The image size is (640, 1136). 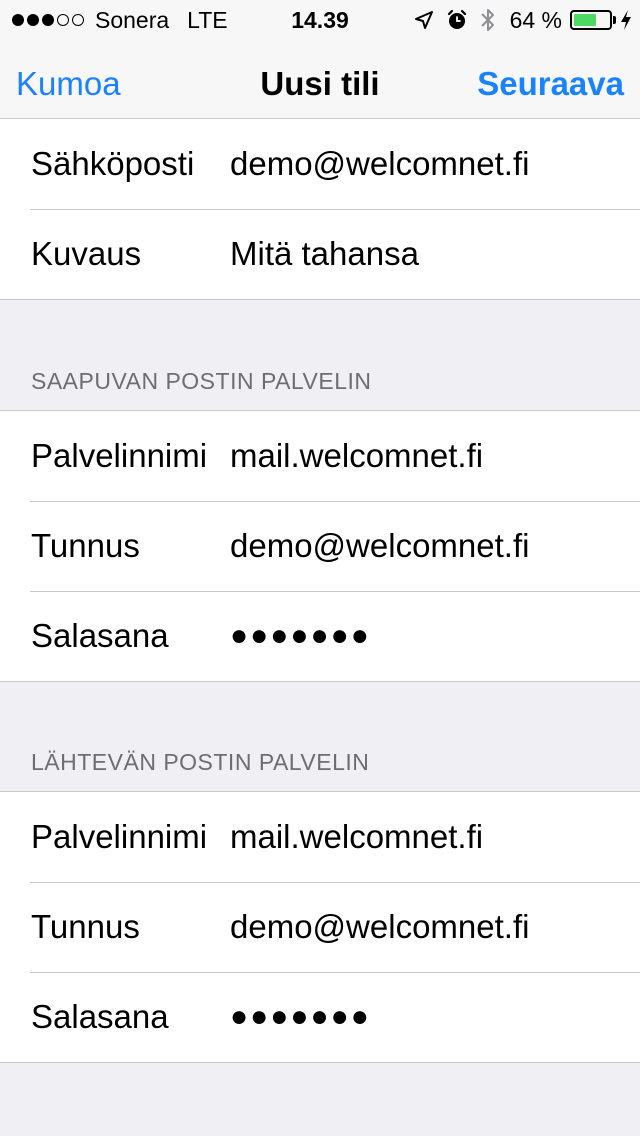 What do you see at coordinates (427, 927) in the screenshot?
I see `outgoing-username-field` at bounding box center [427, 927].